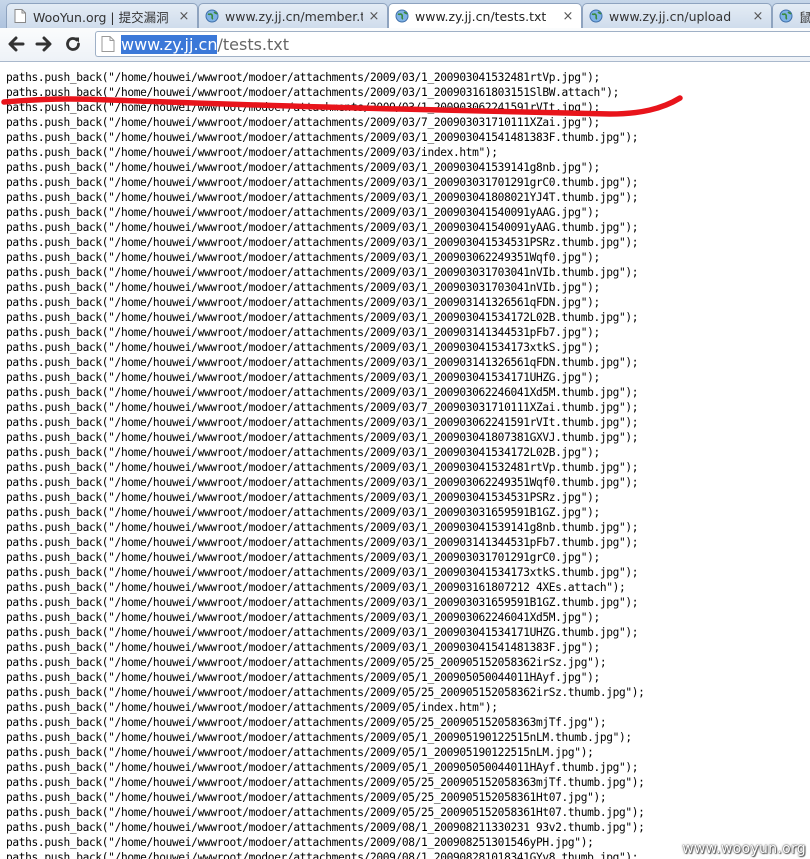 This screenshot has height=859, width=810. I want to click on tab-wooyun: WooYun.org | 提交漏洞 ×, so click(102, 15).